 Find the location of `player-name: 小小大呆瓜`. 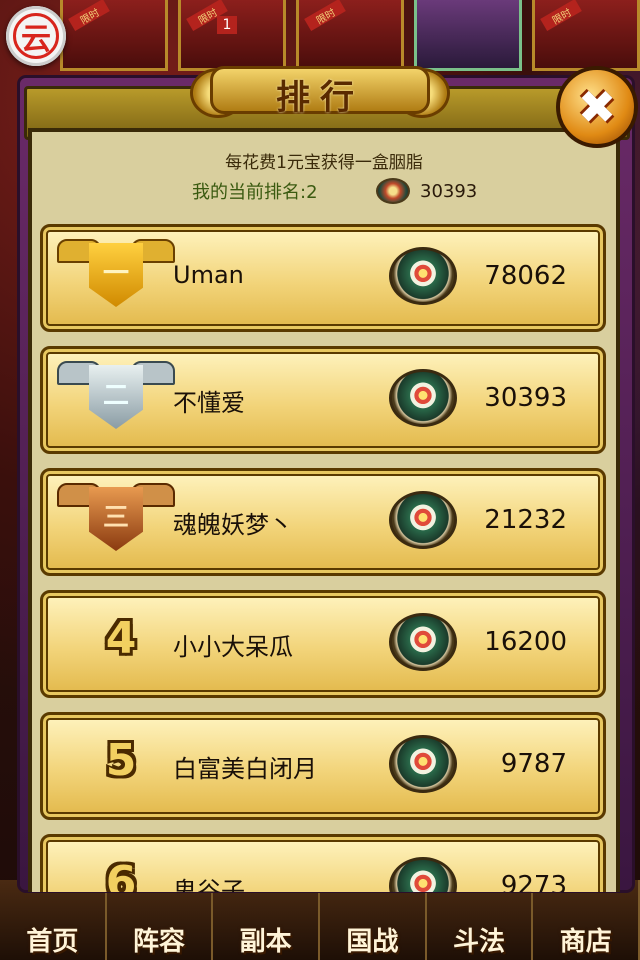

player-name: 小小大呆瓜 is located at coordinates (233, 647).